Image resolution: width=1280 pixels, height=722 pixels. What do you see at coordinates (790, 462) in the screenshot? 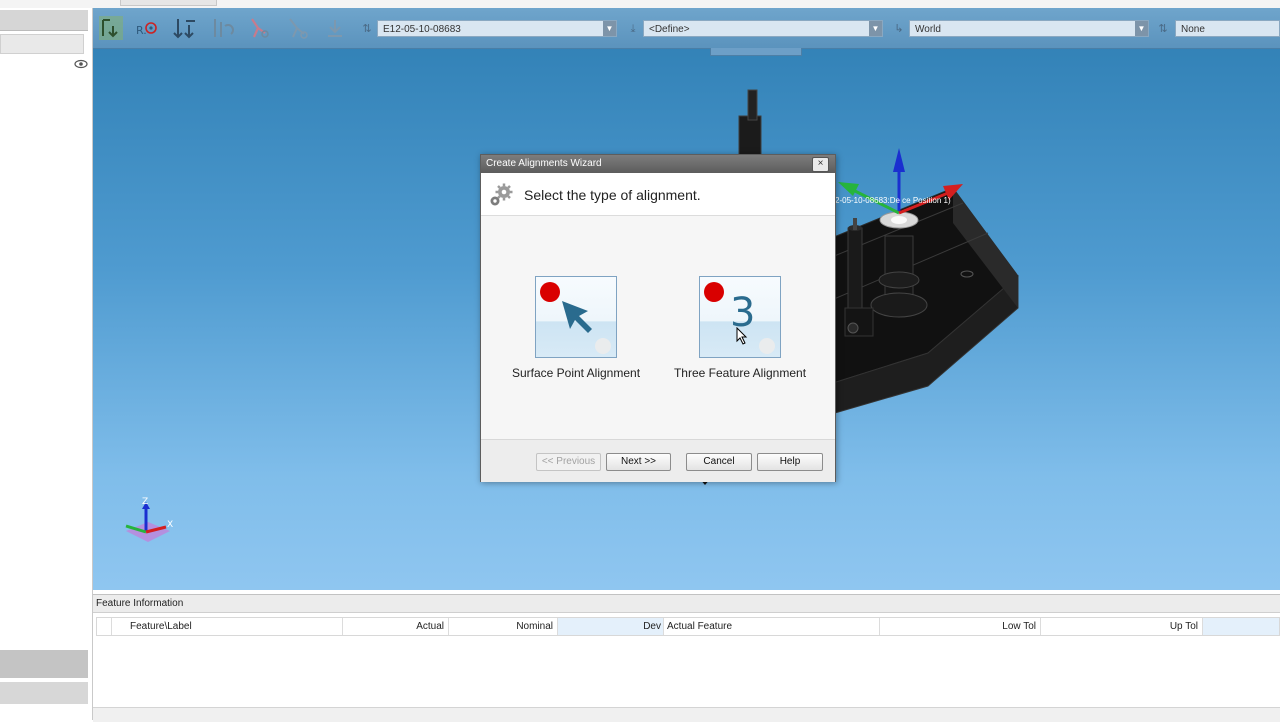
I see `help-button: Help` at bounding box center [790, 462].